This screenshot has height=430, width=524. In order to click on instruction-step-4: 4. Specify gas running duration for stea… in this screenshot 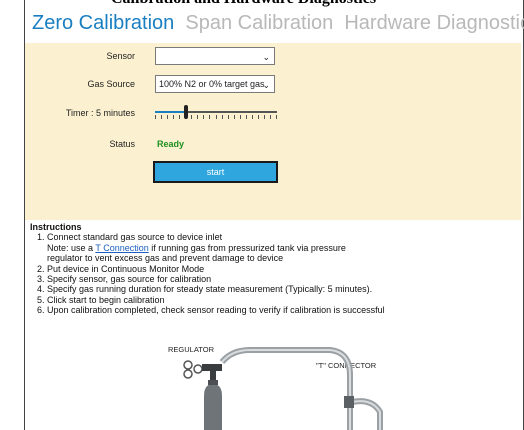, I will do `click(205, 289)`.